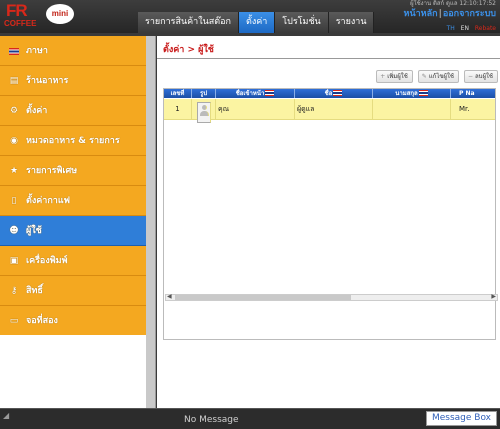  I want to click on user-toolbar: + เพิ่มผู้ใช้ ✎ แก้ไขผู้ใช้ − ลบผู้ใช้, so click(437, 76).